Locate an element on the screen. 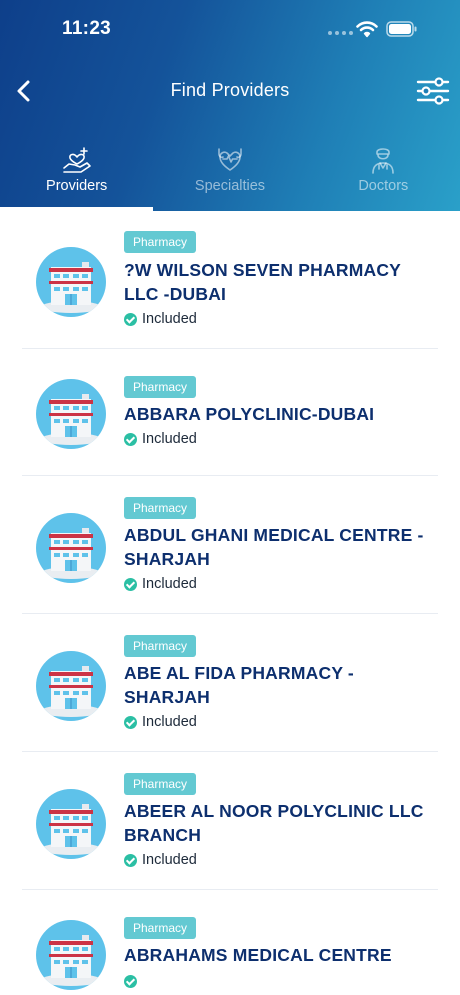 The width and height of the screenshot is (460, 995). tab-providers-label: Providers is located at coordinates (77, 186).